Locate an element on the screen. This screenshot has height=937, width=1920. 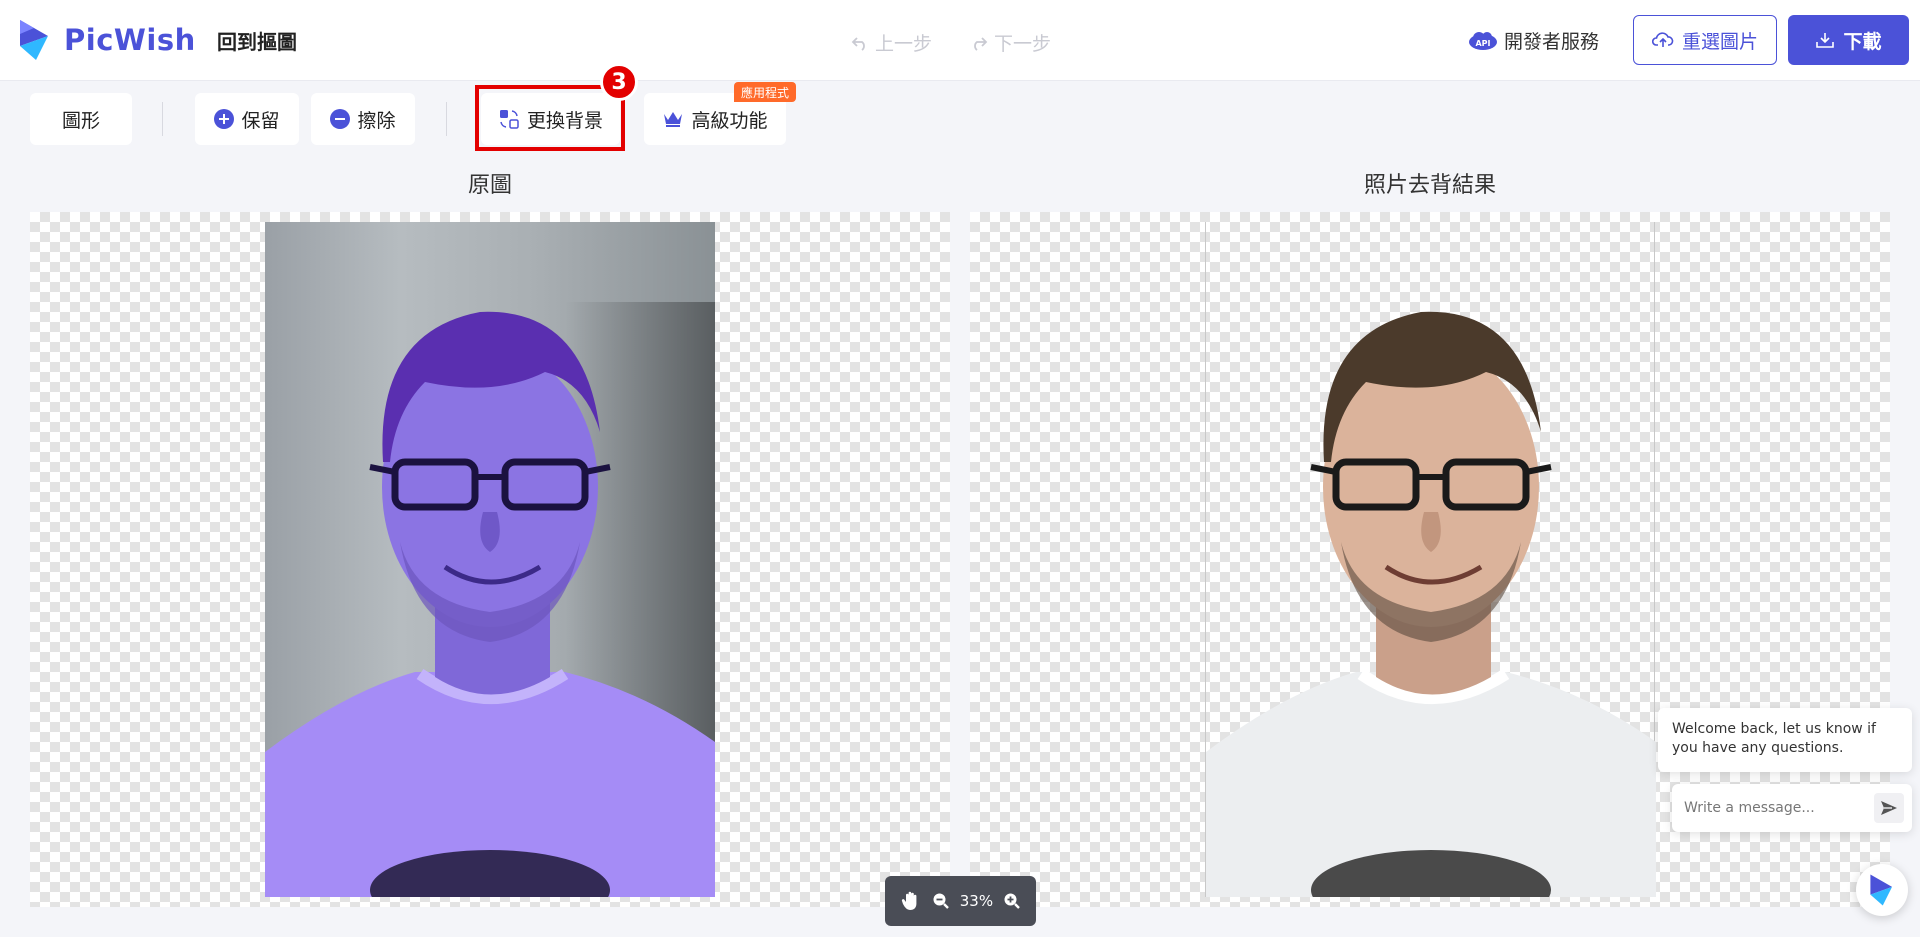
api-cloud-icon: API is located at coordinates (1483, 40).